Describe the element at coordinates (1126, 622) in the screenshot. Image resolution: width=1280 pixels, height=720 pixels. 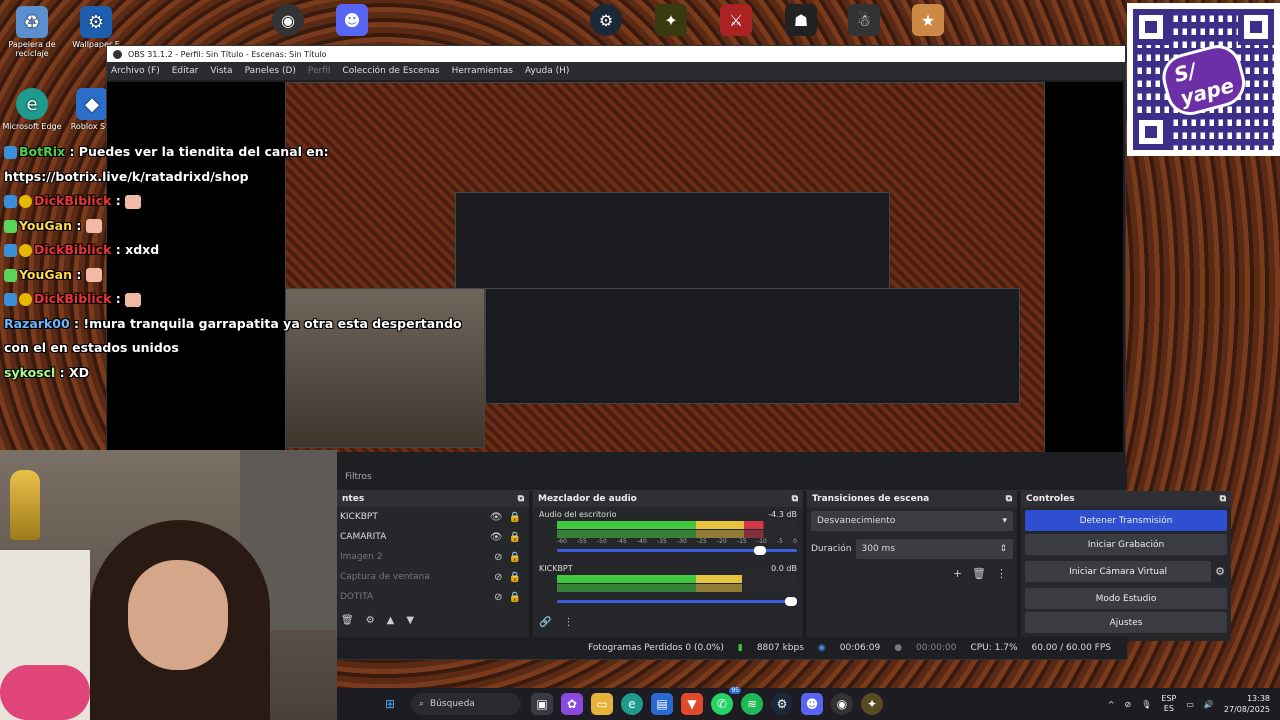
I see `settings-button: Ajustes` at that location.